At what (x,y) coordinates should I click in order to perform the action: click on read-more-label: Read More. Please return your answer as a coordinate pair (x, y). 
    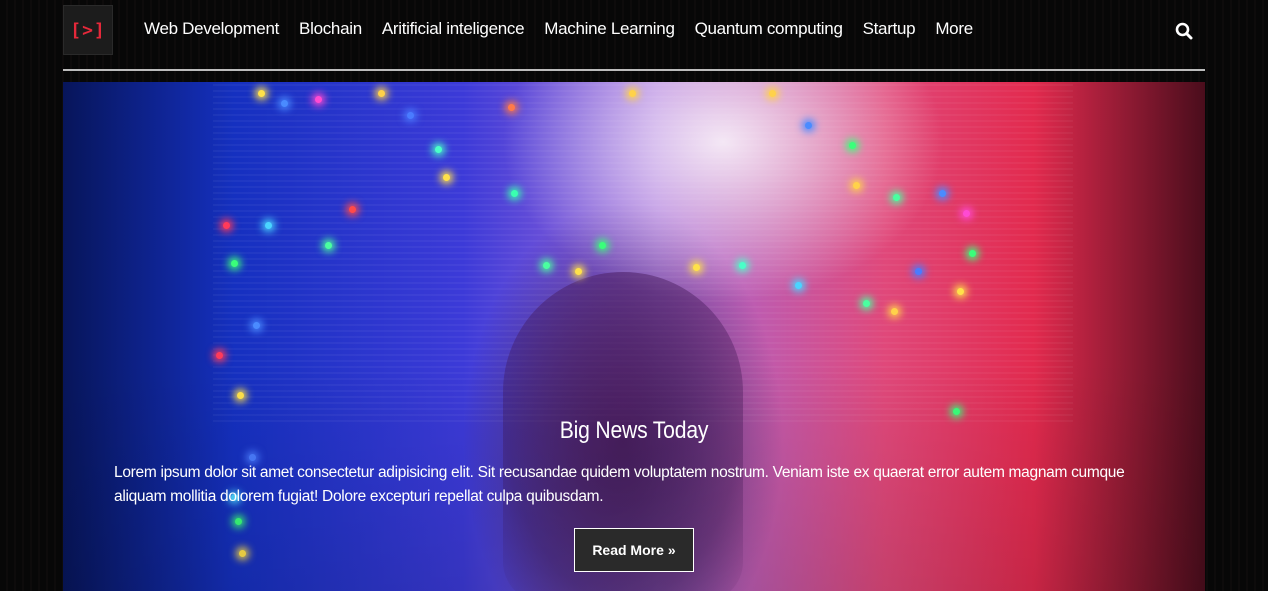
    Looking at the image, I should click on (628, 550).